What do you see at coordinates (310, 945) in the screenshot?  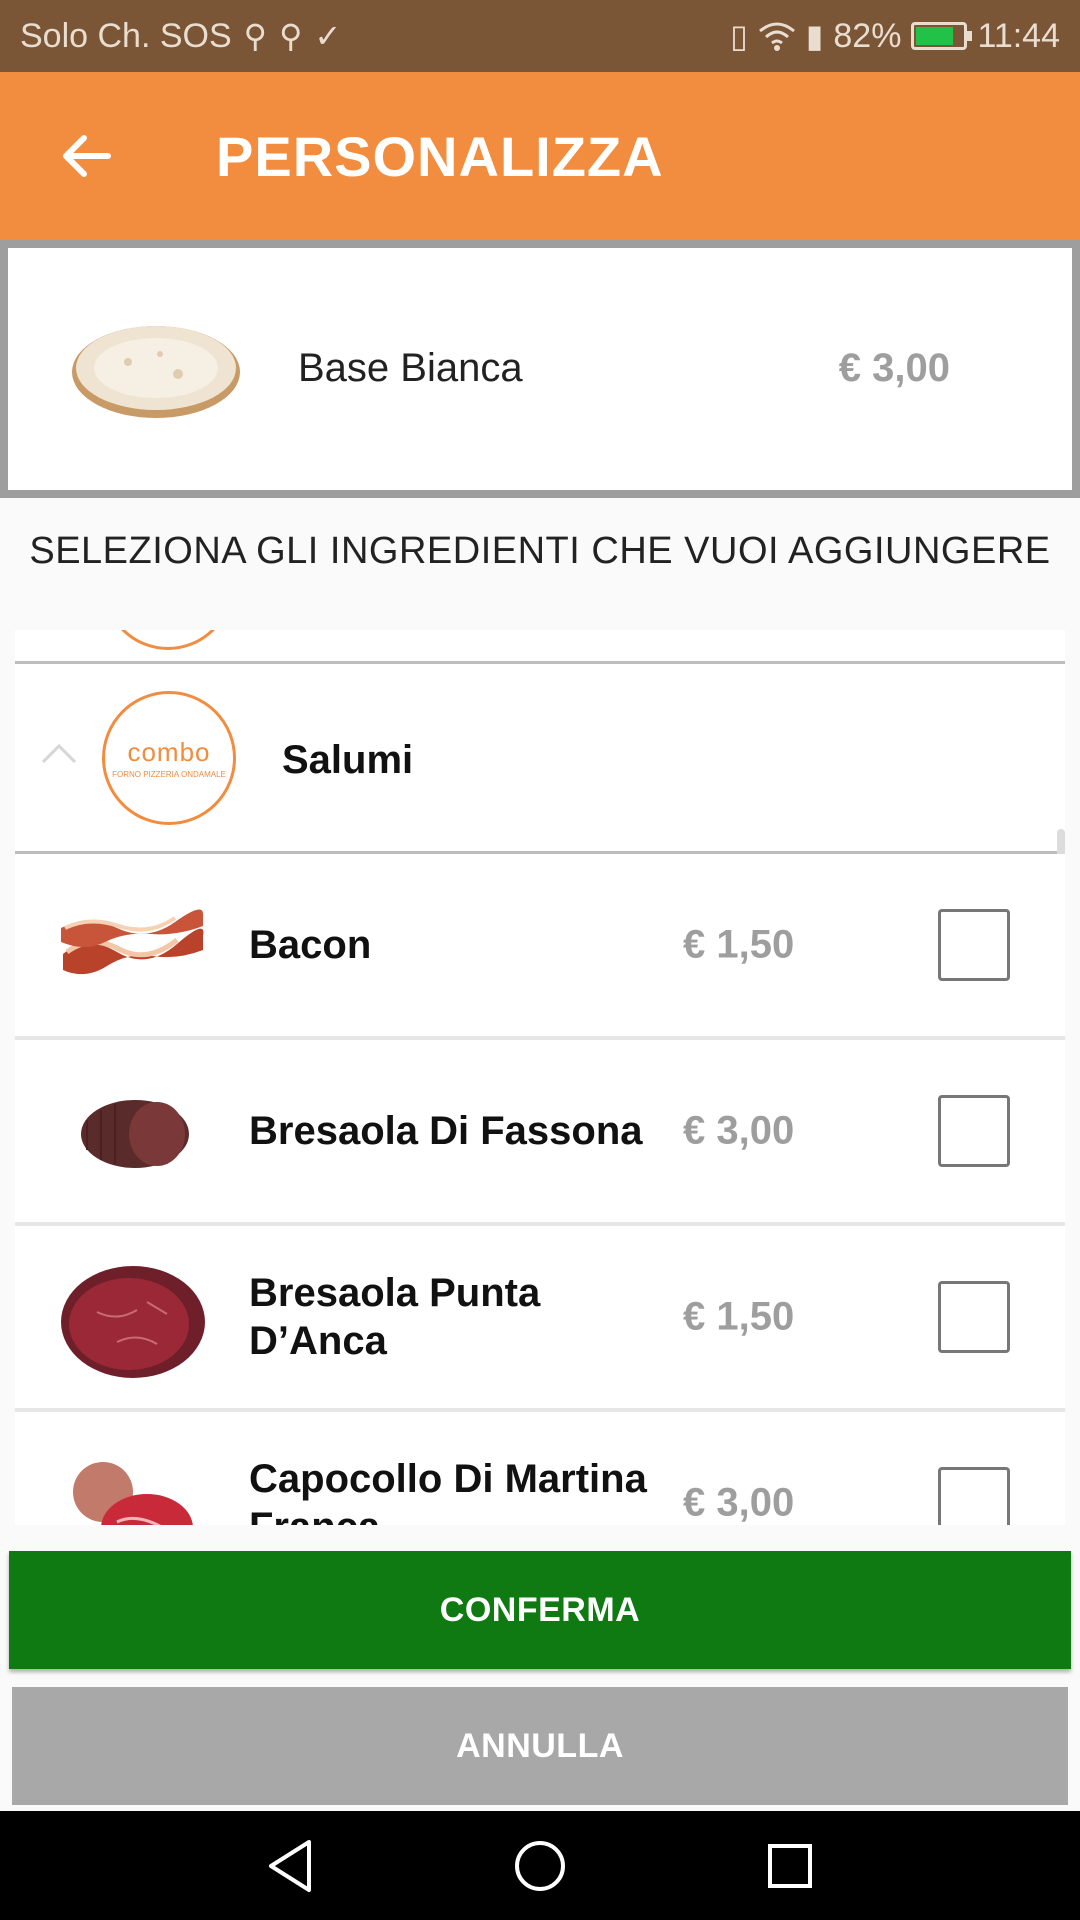 I see `ingredient-name: Bacon` at bounding box center [310, 945].